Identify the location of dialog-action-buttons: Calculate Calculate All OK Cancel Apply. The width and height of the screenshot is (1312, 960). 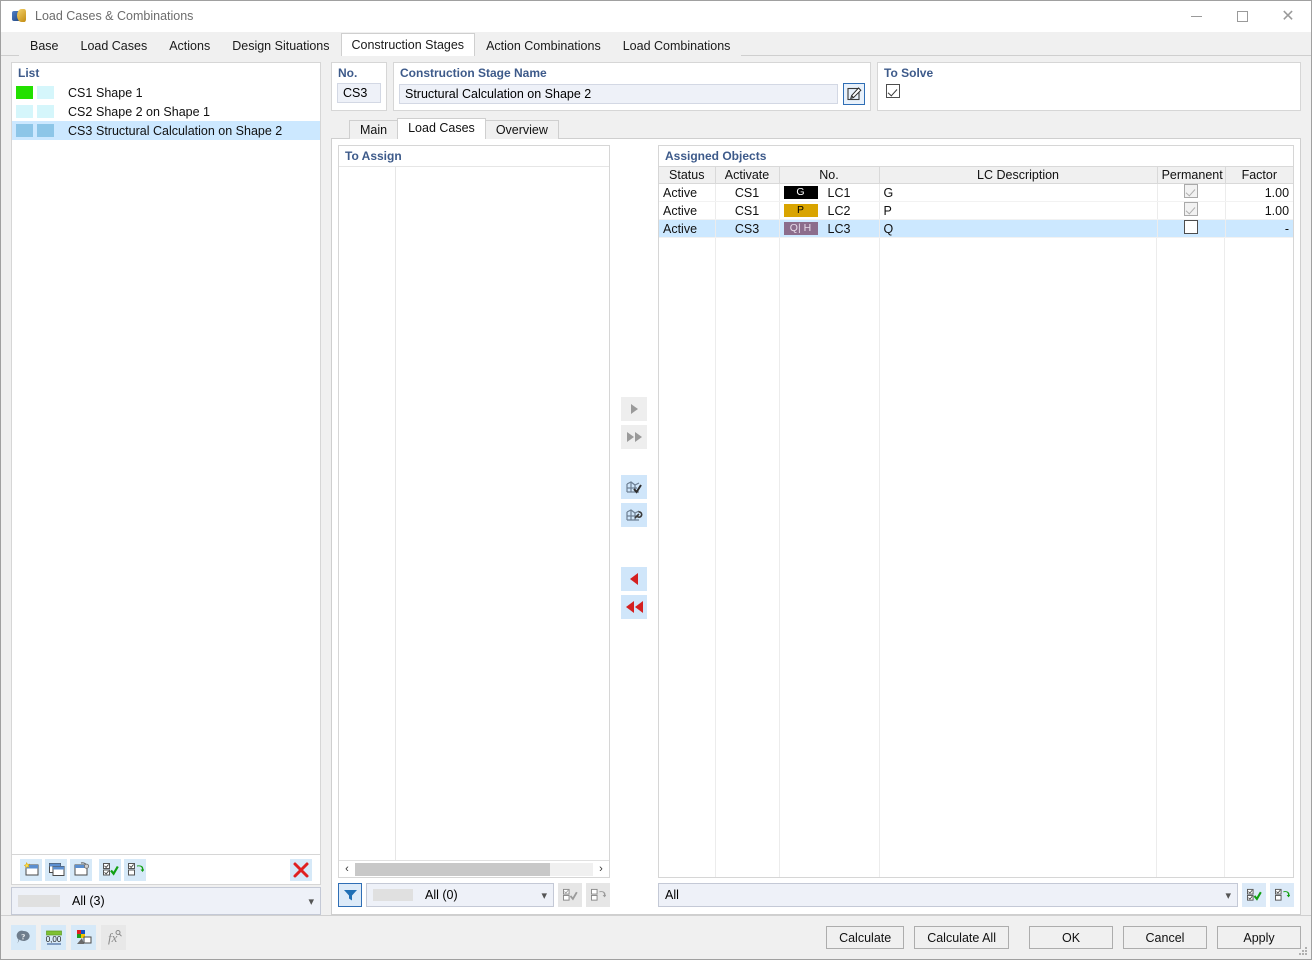
(1063, 937).